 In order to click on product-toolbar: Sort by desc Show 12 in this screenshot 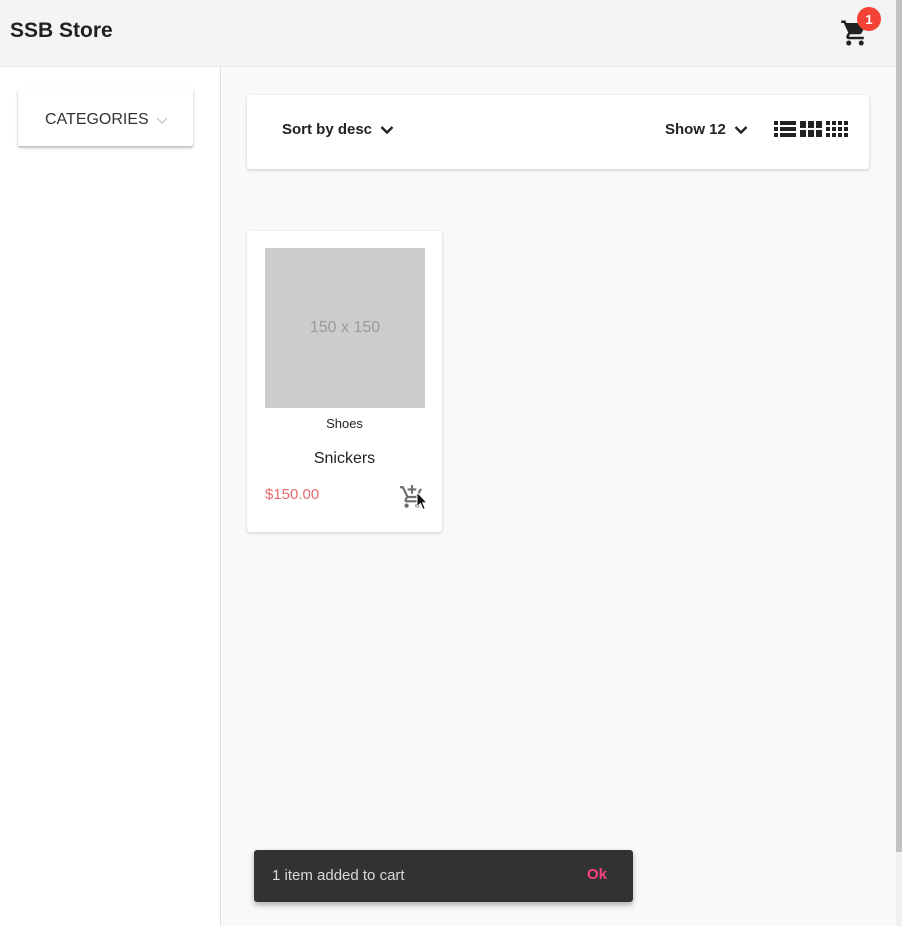, I will do `click(558, 132)`.